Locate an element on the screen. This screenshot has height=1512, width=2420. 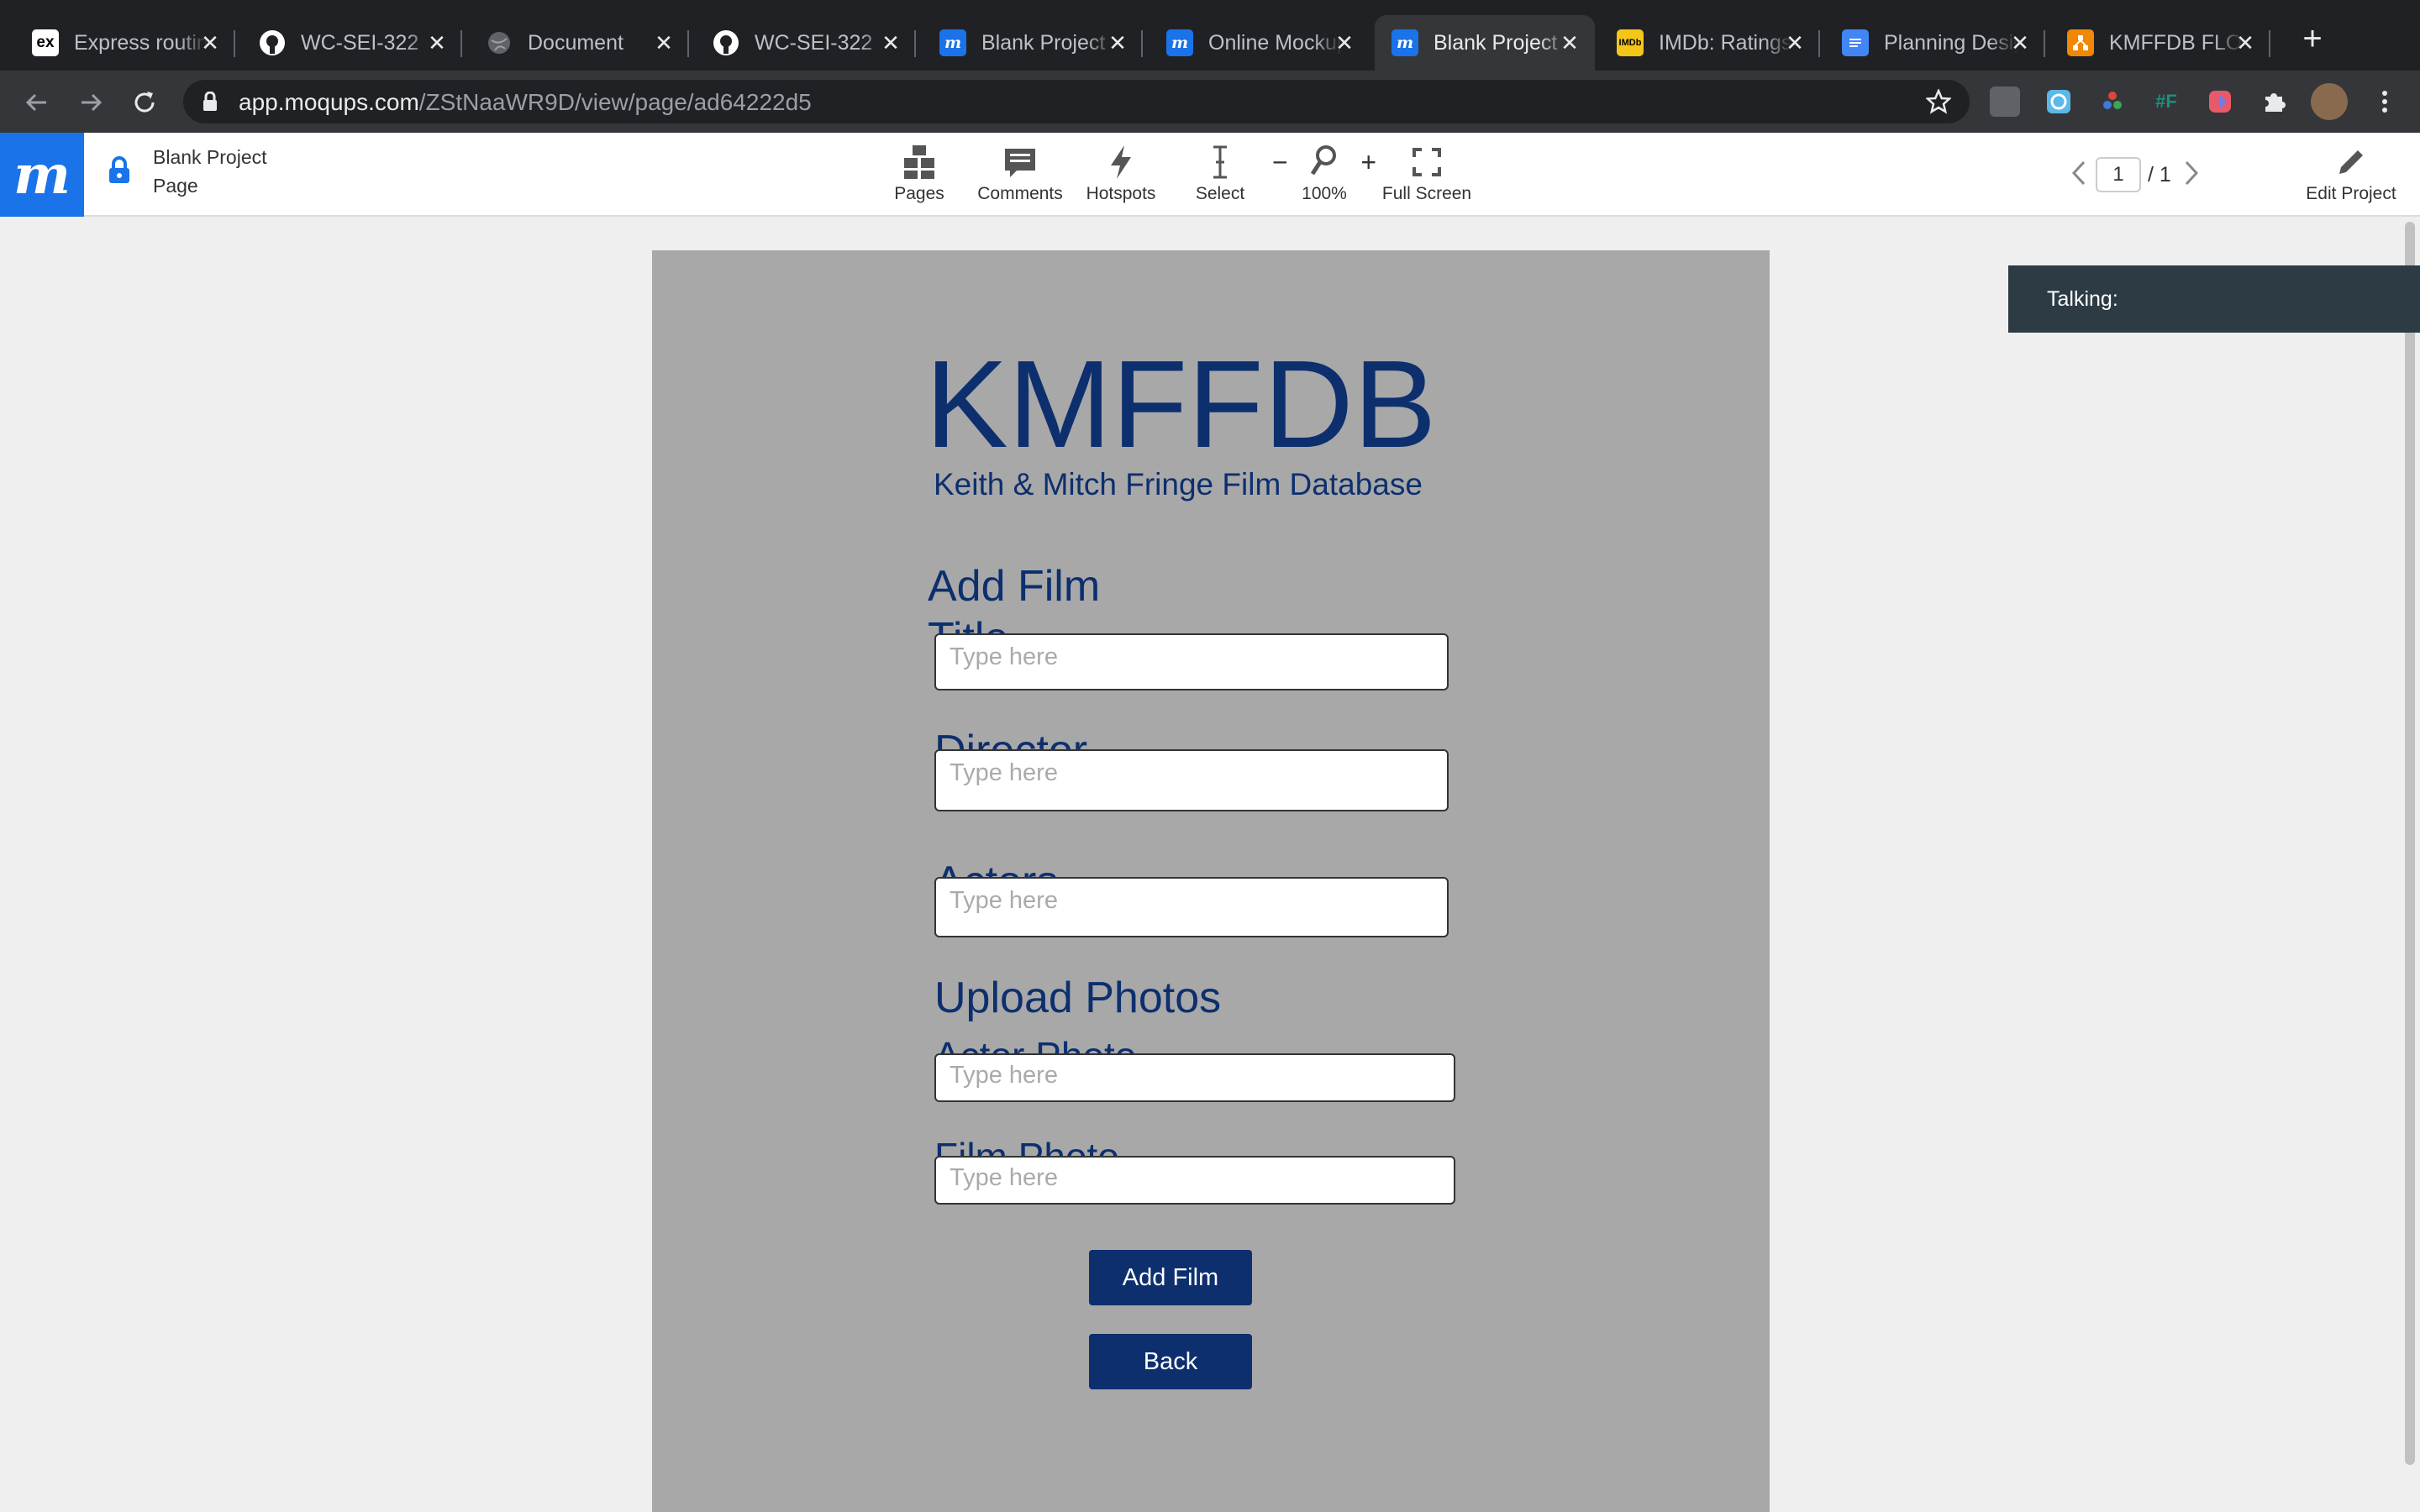
express-favicon-icon: ex is located at coordinates (45, 42).